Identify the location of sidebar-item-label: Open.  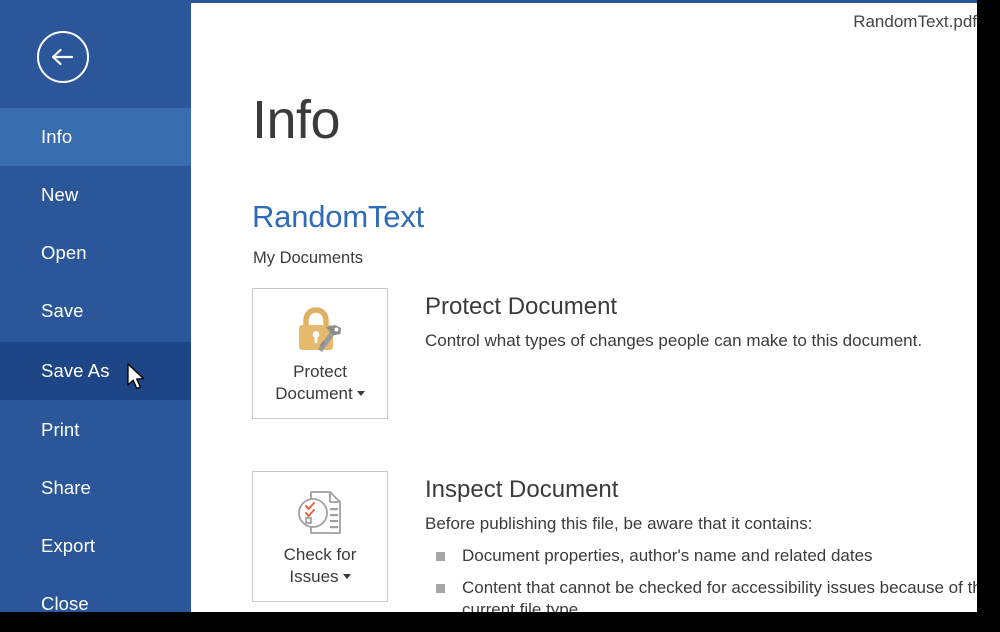
(64, 252).